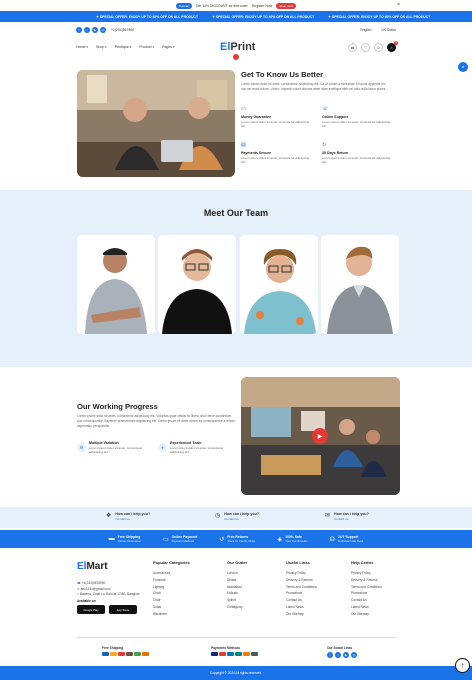 This screenshot has height=680, width=472. Describe the element at coordinates (463, 67) in the screenshot. I see `settings-icon: ⚙` at that location.